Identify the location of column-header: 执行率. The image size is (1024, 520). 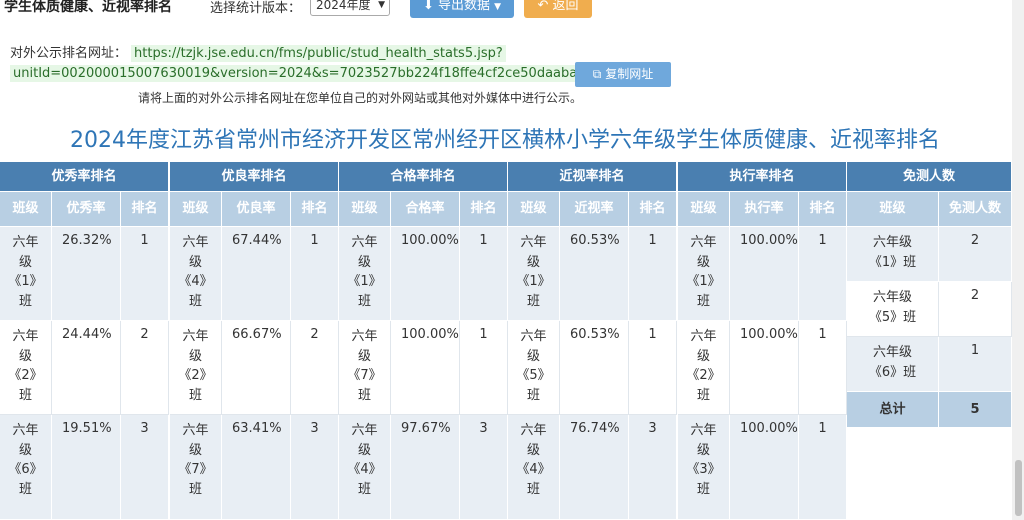
(764, 209).